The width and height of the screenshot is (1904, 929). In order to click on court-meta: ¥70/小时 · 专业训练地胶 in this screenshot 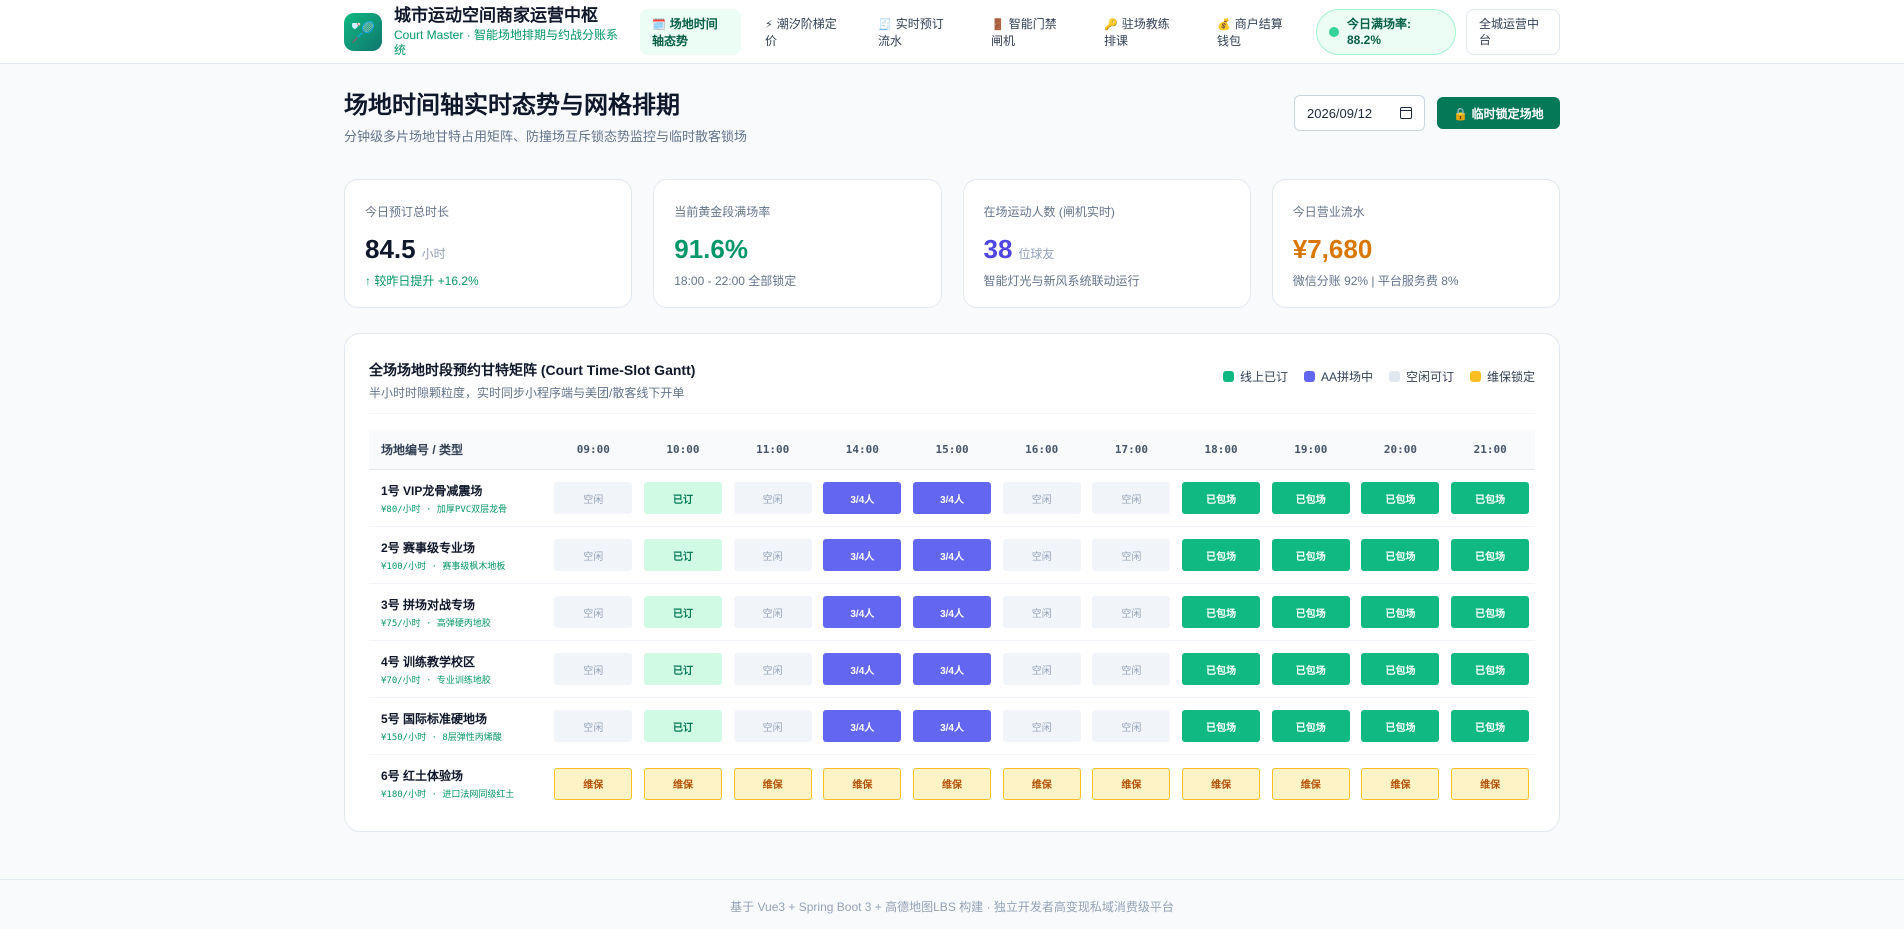, I will do `click(436, 680)`.